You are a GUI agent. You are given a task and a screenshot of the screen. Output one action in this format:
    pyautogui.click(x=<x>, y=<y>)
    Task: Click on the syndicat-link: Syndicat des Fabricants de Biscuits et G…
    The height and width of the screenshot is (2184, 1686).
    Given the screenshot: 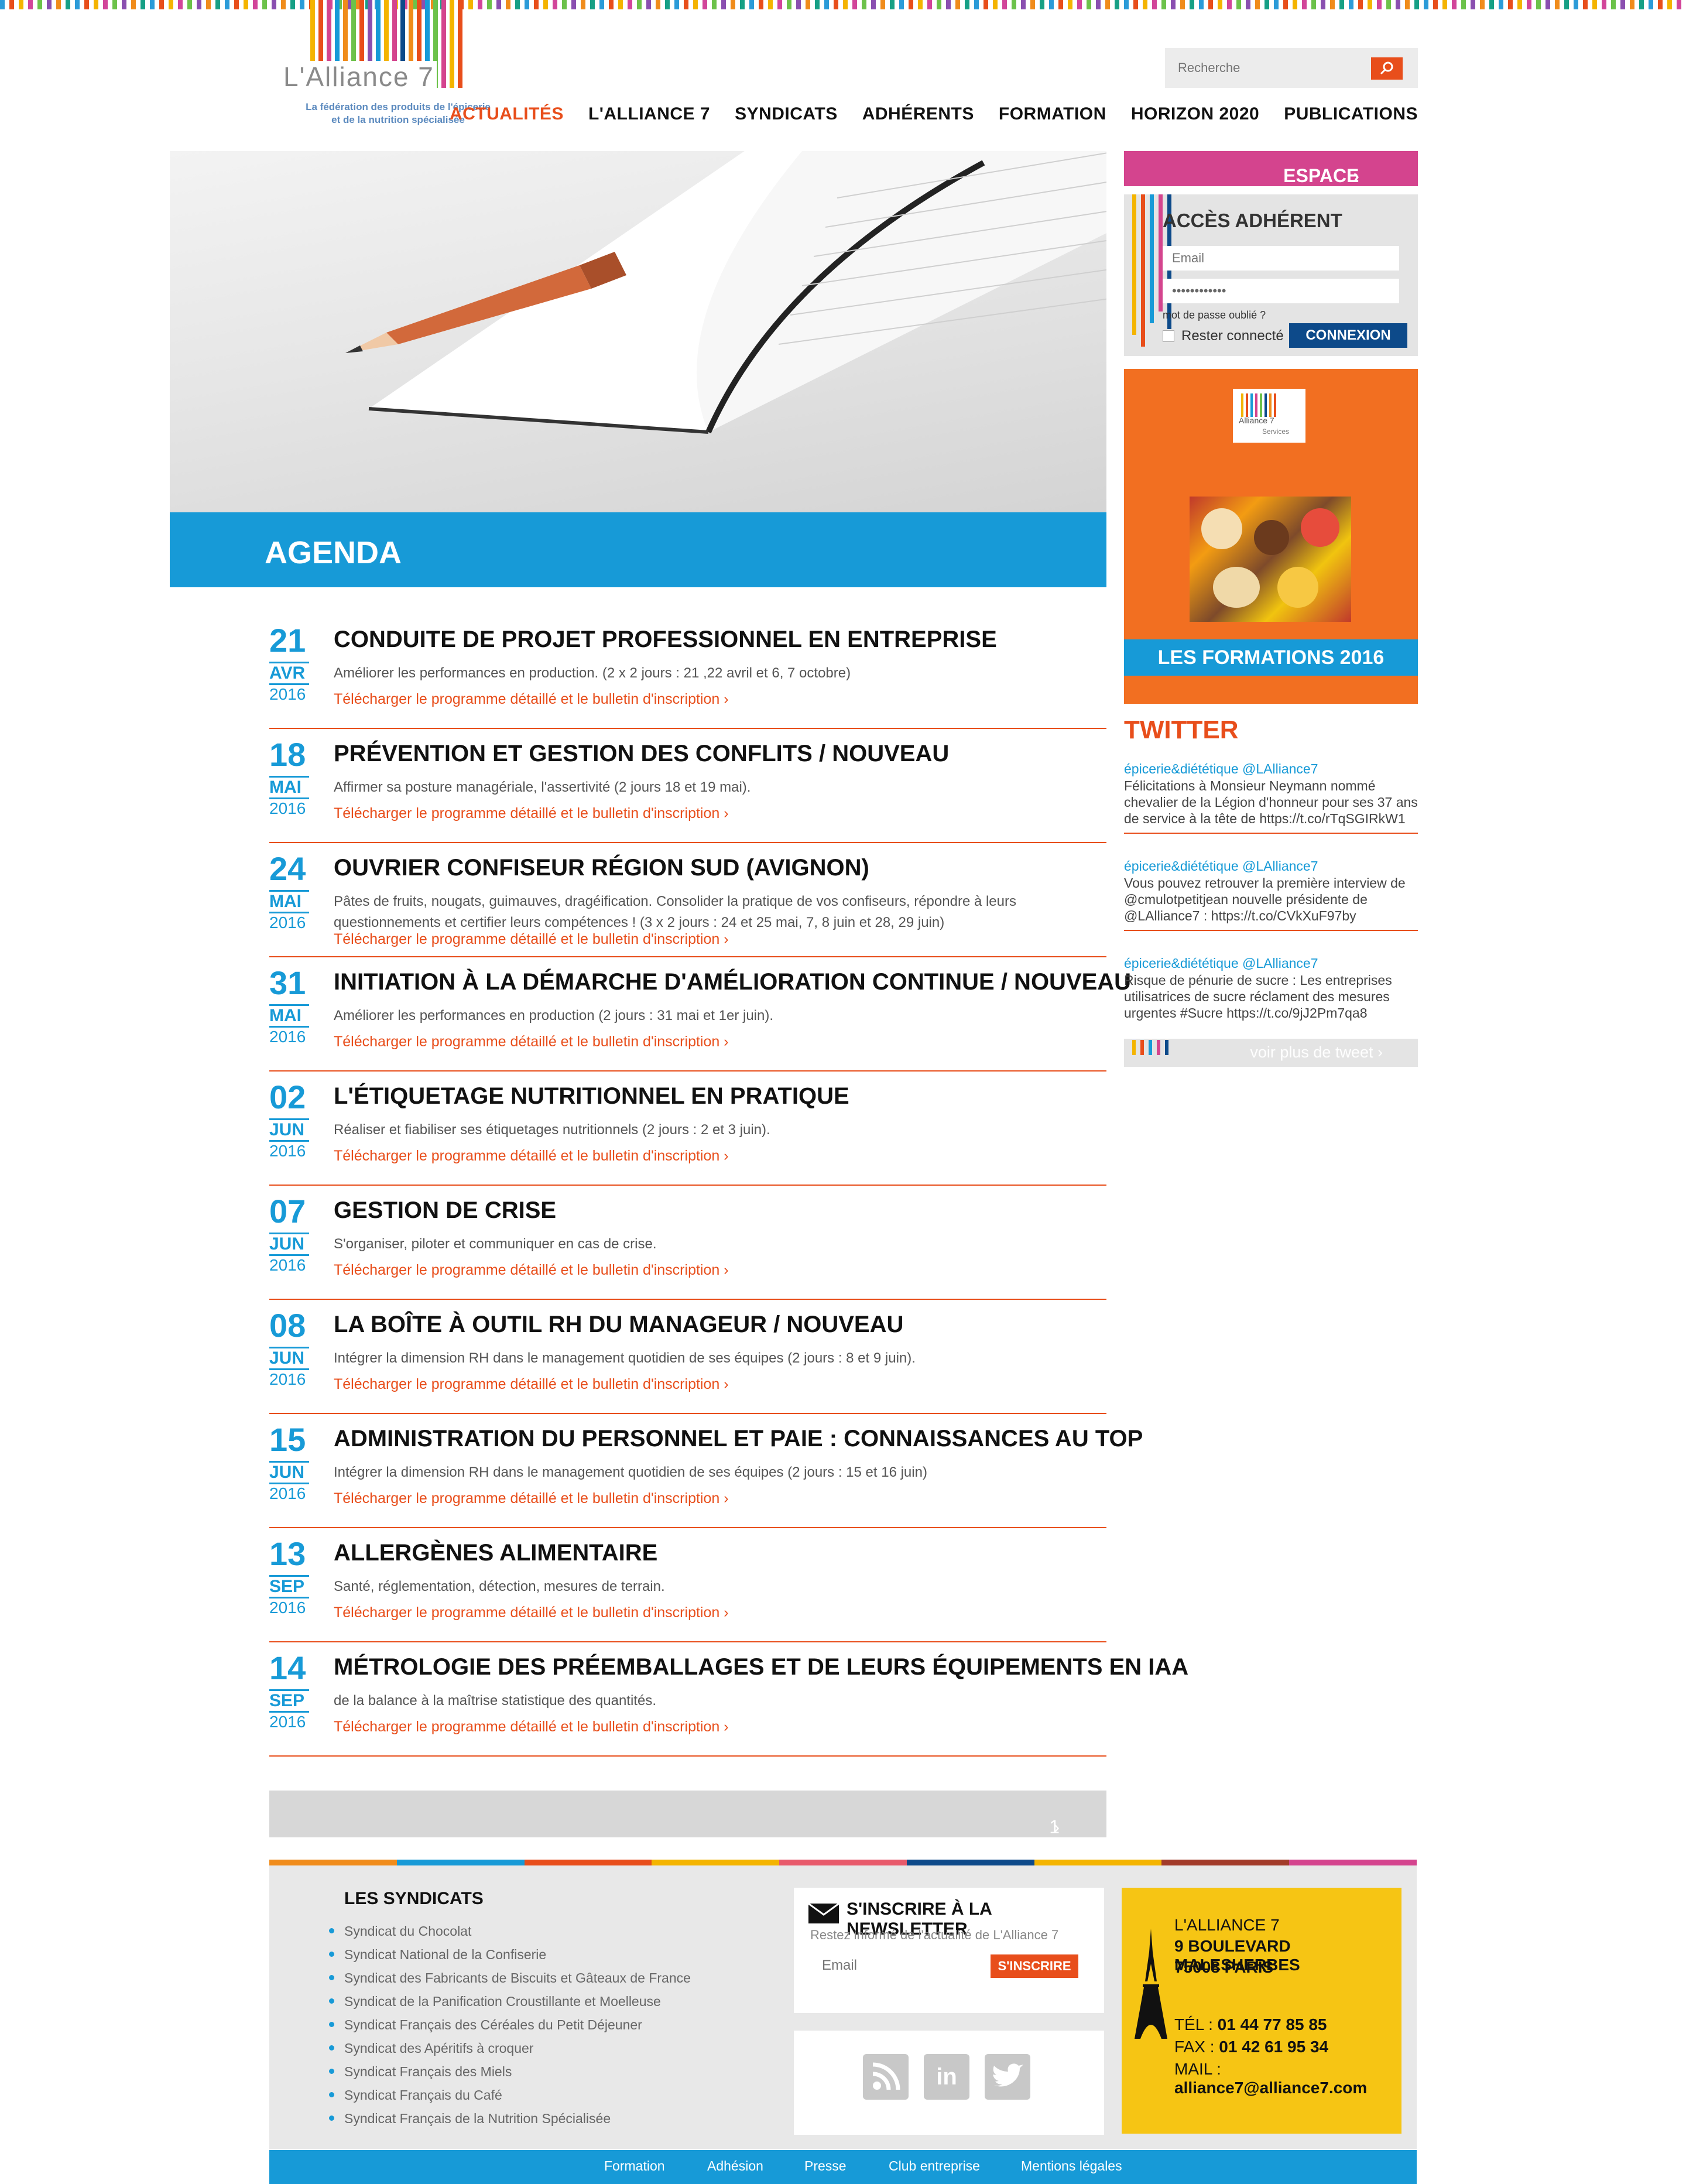 What is the action you would take?
    pyautogui.click(x=509, y=1978)
    